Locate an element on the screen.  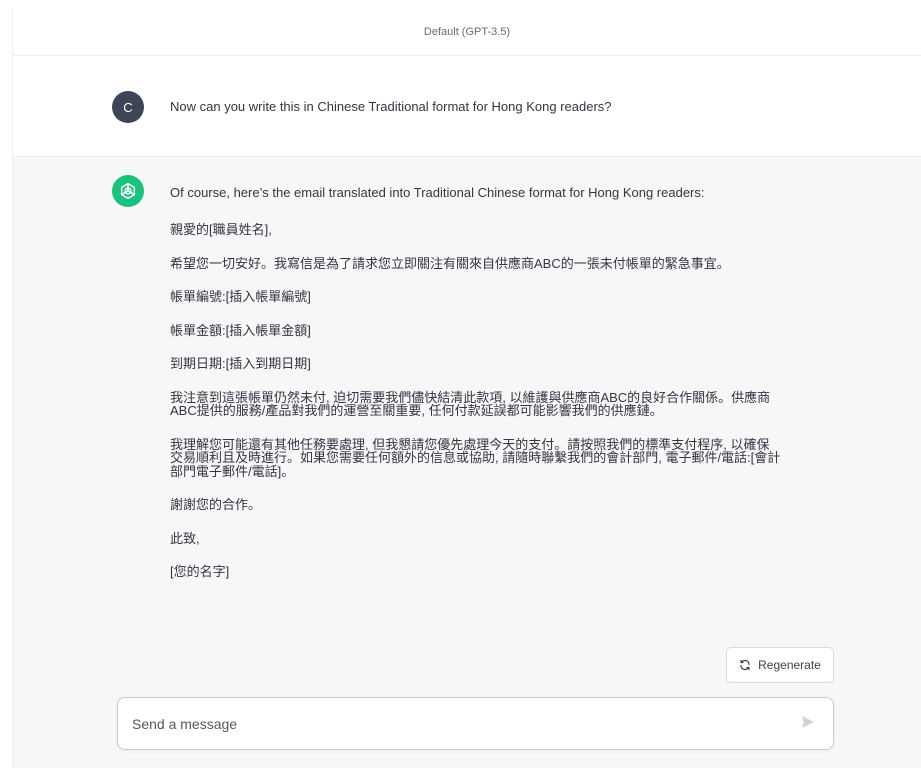
send-icon is located at coordinates (808, 724).